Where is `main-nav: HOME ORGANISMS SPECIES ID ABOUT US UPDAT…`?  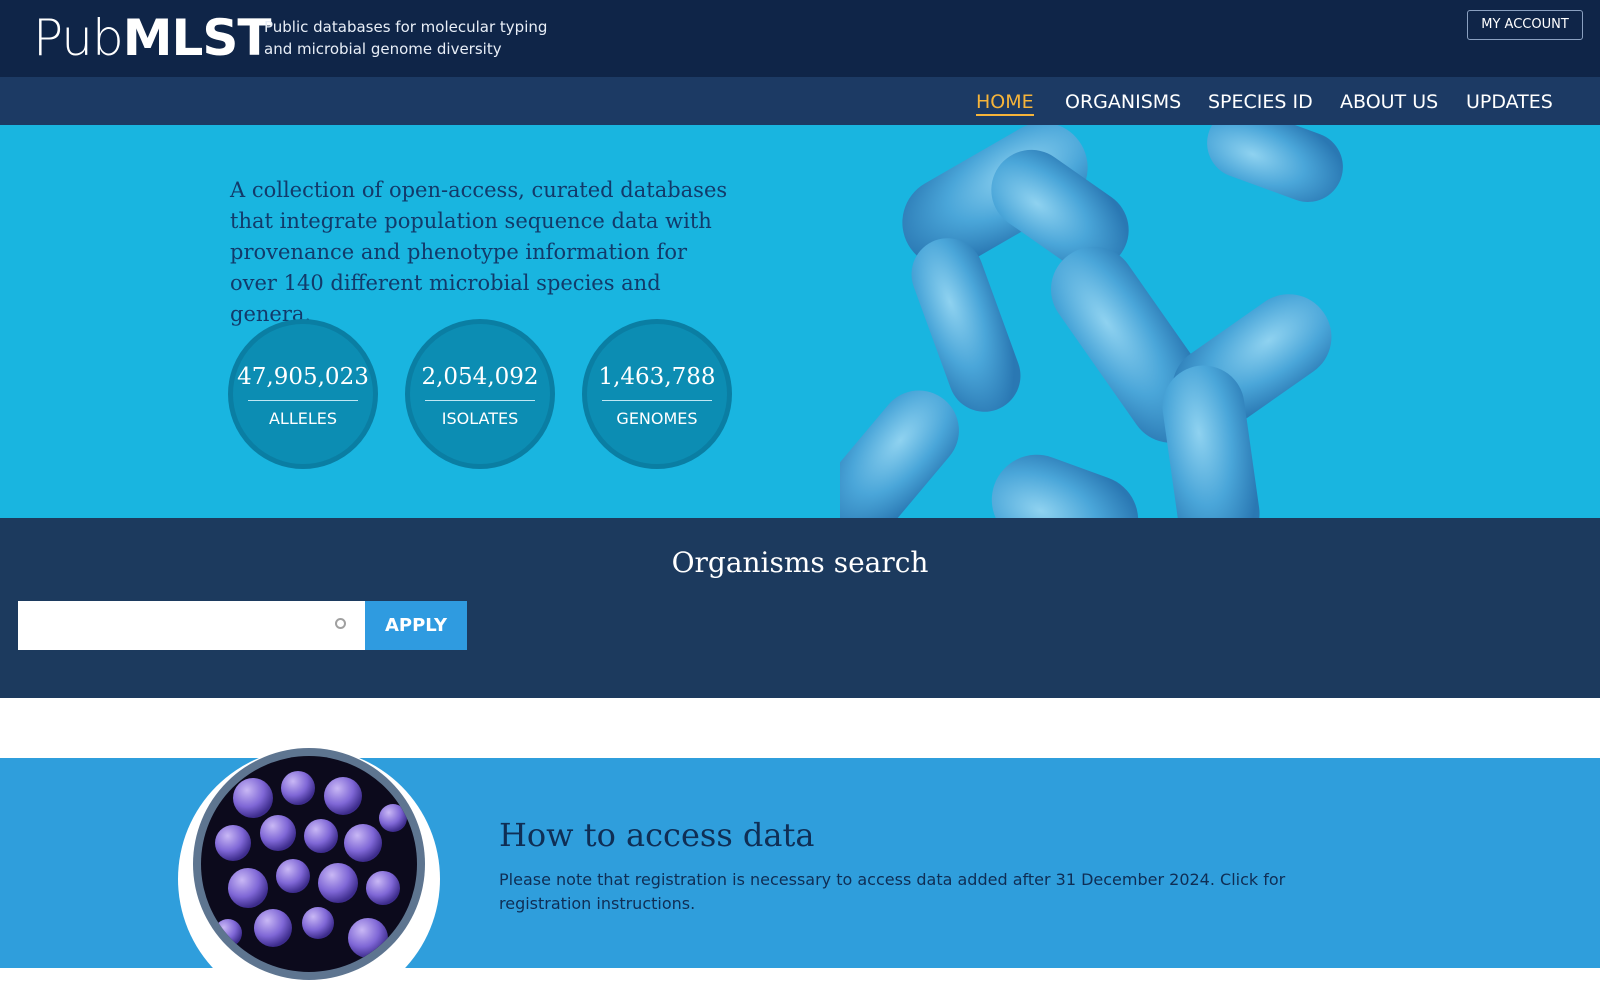
main-nav: HOME ORGANISMS SPECIES ID ABOUT US UPDAT… is located at coordinates (800, 101).